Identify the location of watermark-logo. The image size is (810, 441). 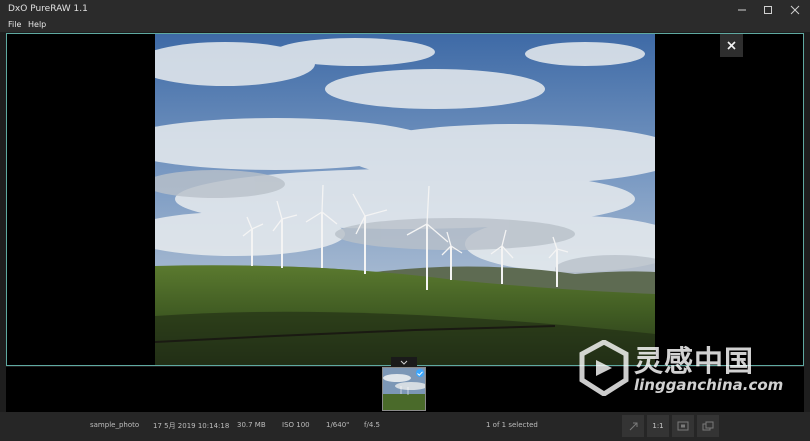
(604, 368).